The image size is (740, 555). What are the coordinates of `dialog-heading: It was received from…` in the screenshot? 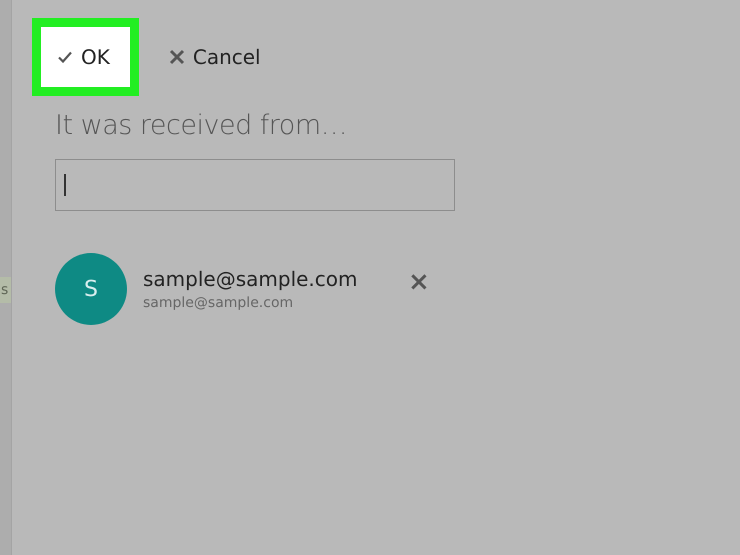 It's located at (201, 125).